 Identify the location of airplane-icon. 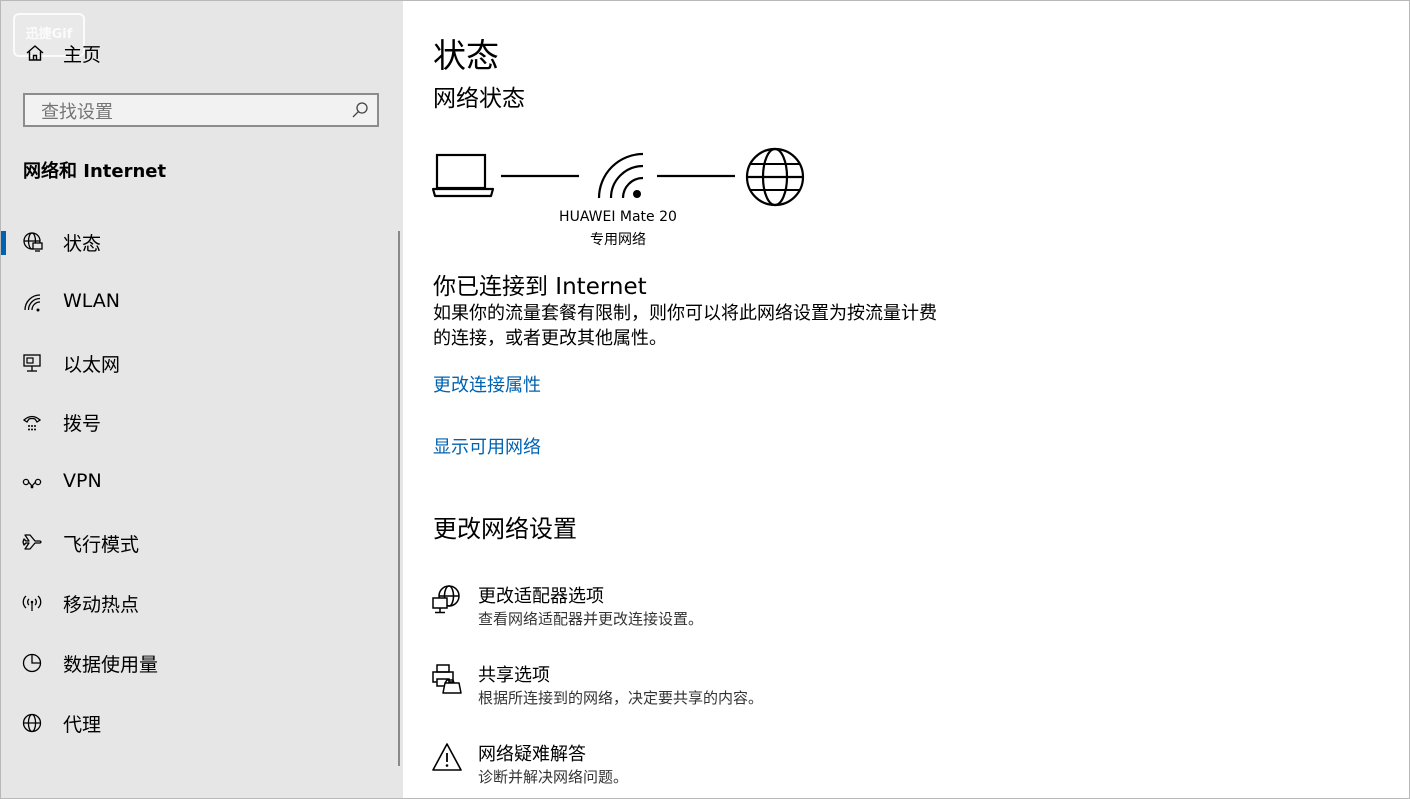
(32, 542).